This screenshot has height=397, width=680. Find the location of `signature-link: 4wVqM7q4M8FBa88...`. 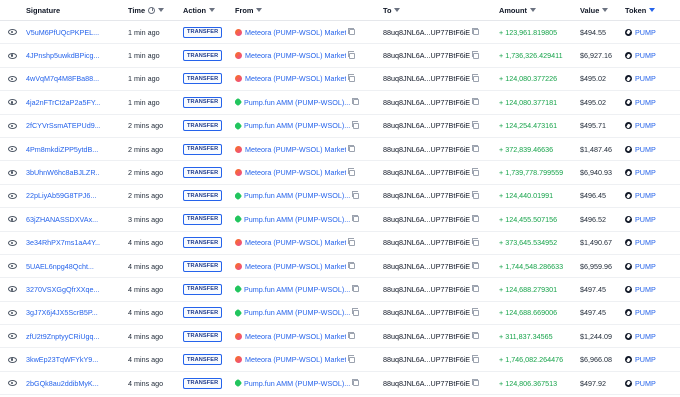

signature-link: 4wVqM7q4M8FBa88... is located at coordinates (63, 78).